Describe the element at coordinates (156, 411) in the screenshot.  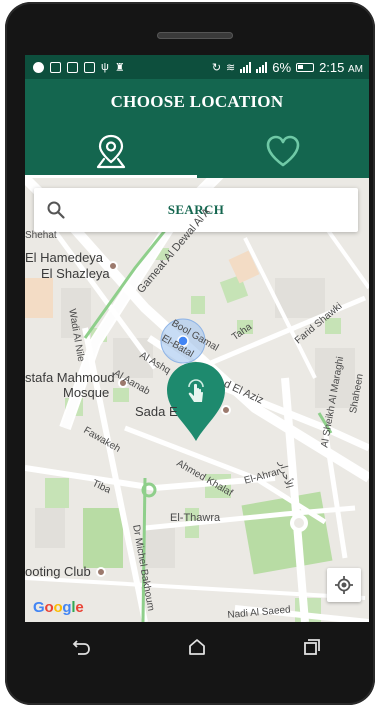
I see `map-label: Sada E` at that location.